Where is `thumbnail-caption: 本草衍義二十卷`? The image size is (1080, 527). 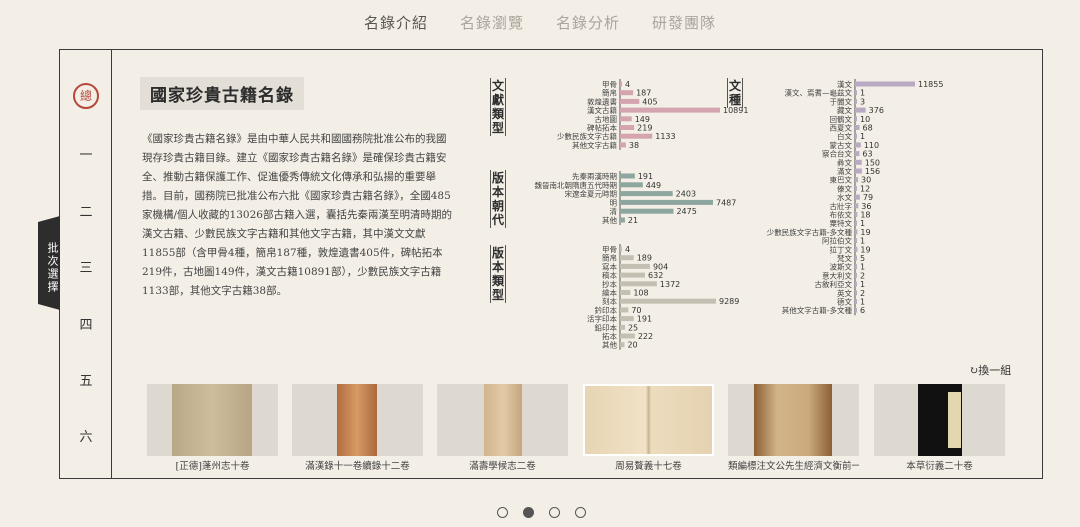 thumbnail-caption: 本草衍義二十卷 is located at coordinates (939, 466).